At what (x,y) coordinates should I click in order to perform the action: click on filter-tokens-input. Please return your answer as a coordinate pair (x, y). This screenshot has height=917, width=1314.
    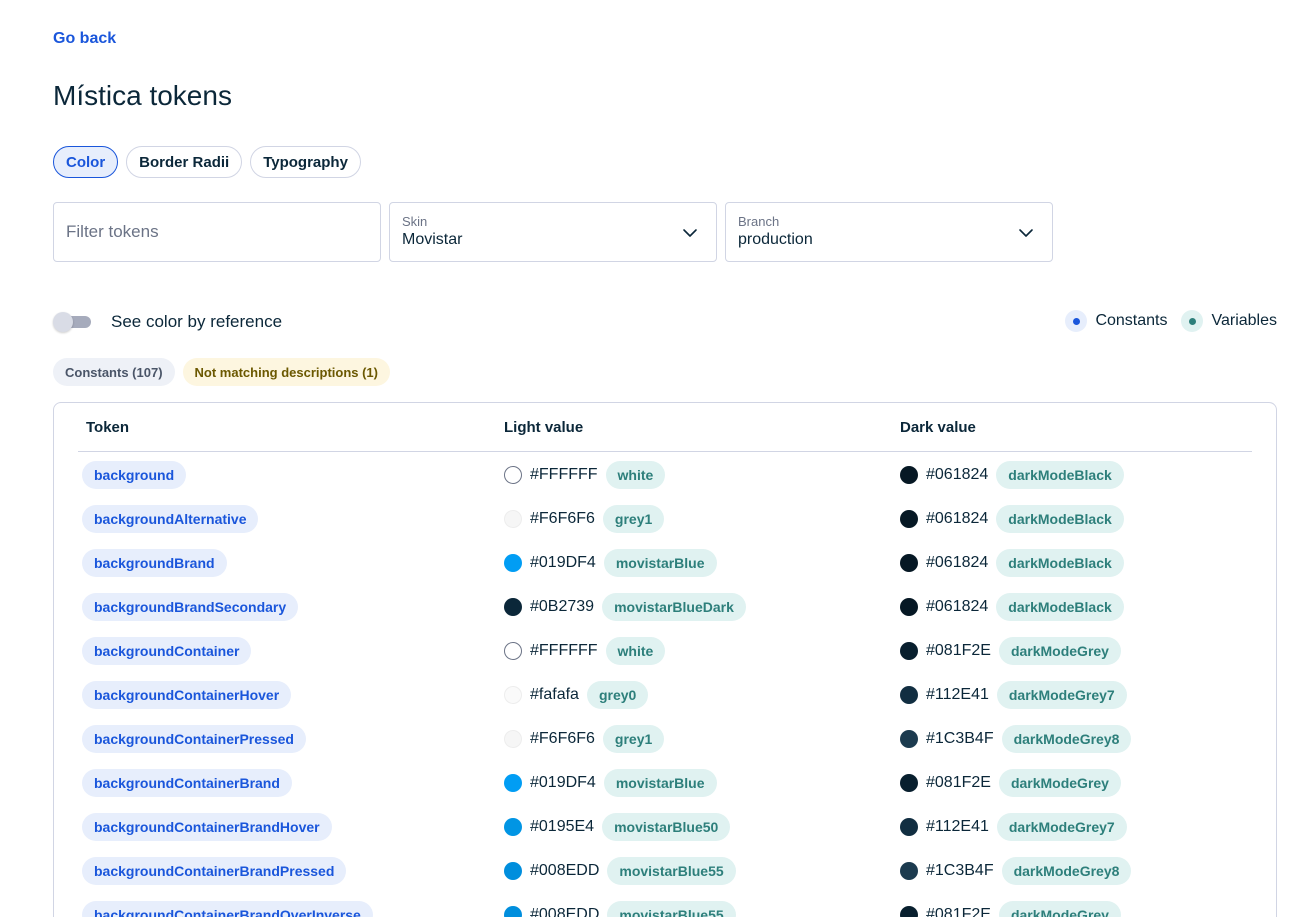
    Looking at the image, I should click on (217, 232).